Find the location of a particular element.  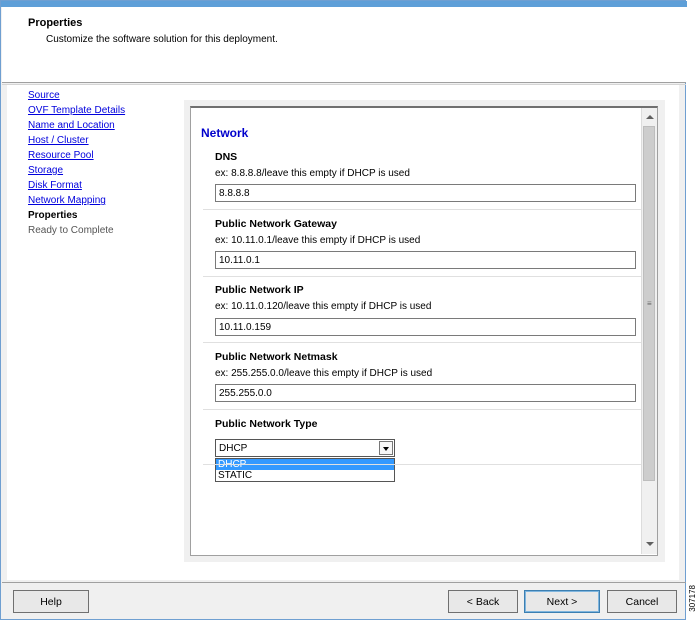

nav-step-network-mapping: Network Mapping is located at coordinates (67, 200).